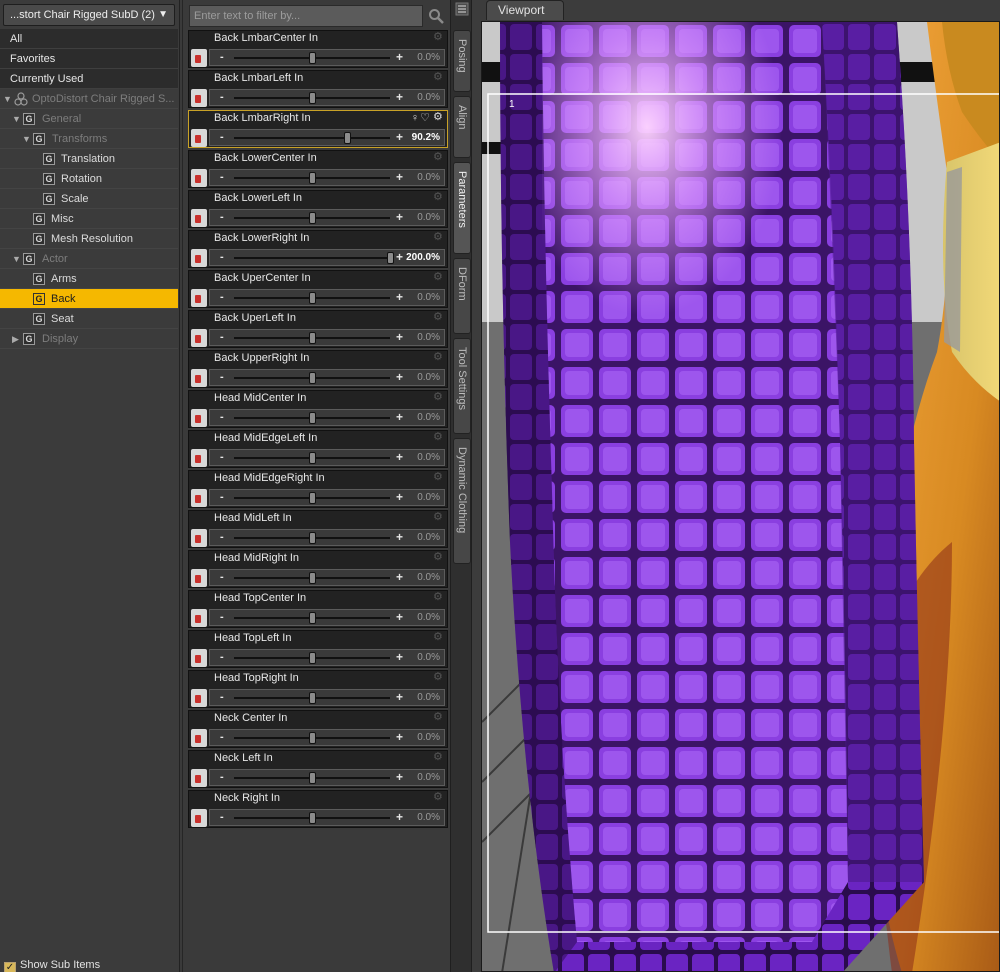 The height and width of the screenshot is (972, 1000). What do you see at coordinates (423, 257) in the screenshot?
I see `parameter-value: 200.0%` at bounding box center [423, 257].